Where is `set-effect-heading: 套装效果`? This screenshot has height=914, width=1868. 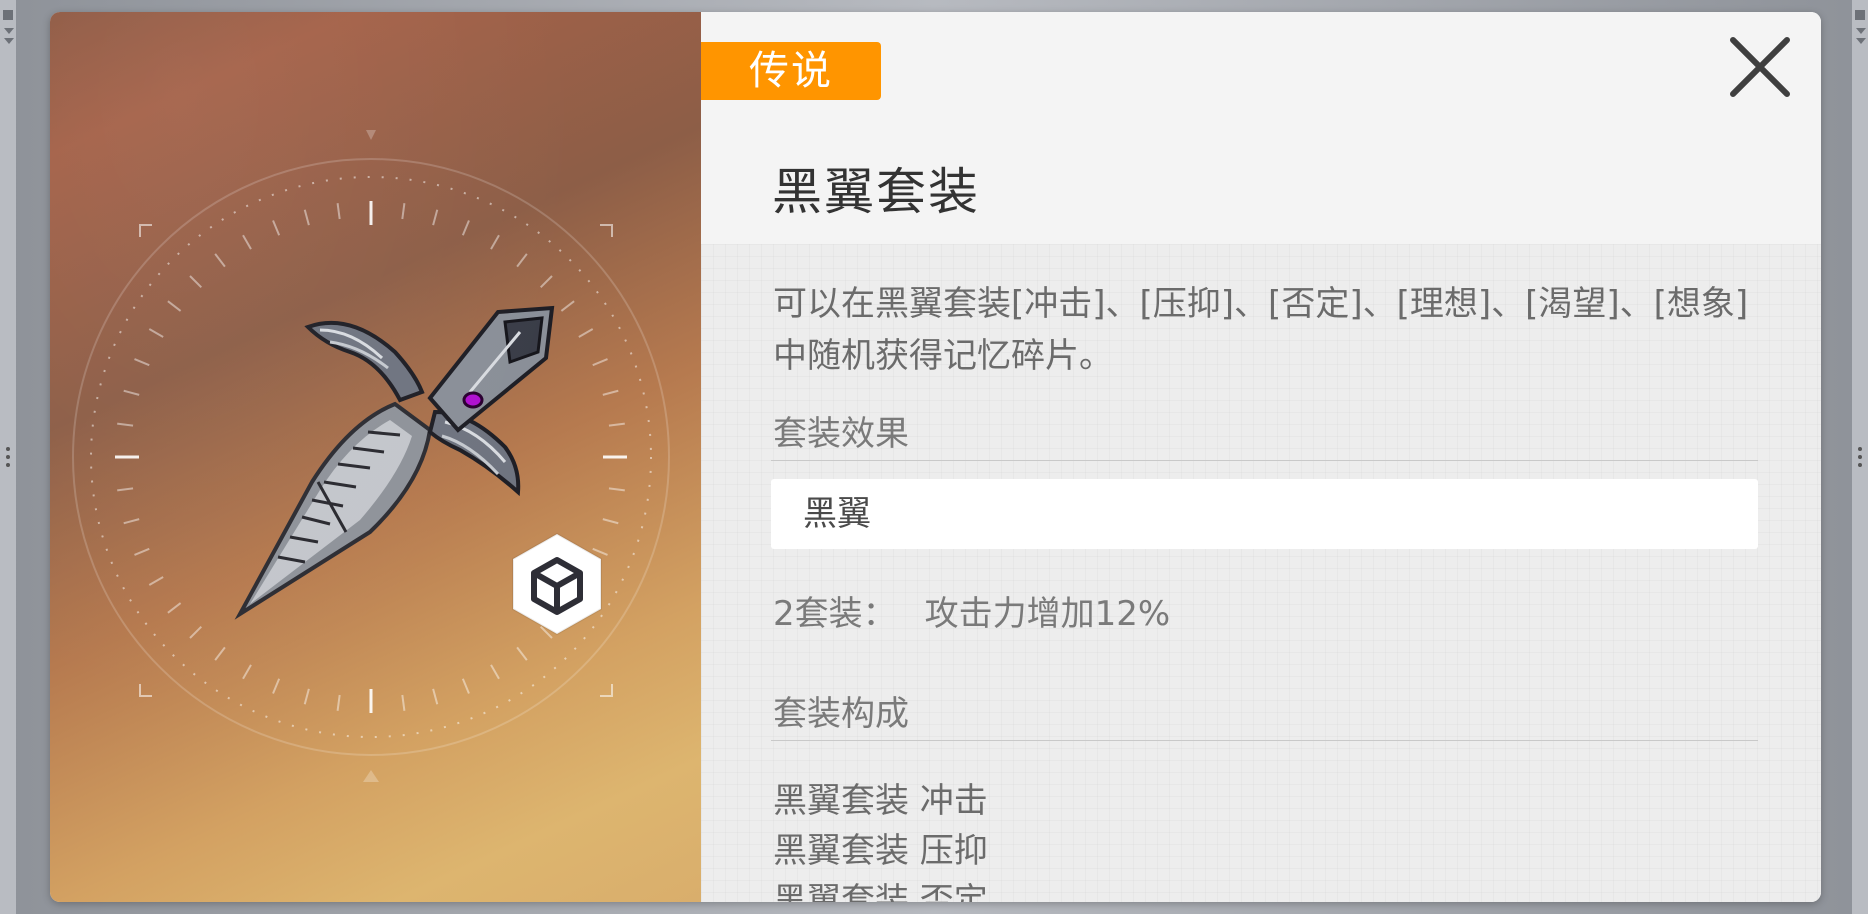 set-effect-heading: 套装效果 is located at coordinates (841, 434).